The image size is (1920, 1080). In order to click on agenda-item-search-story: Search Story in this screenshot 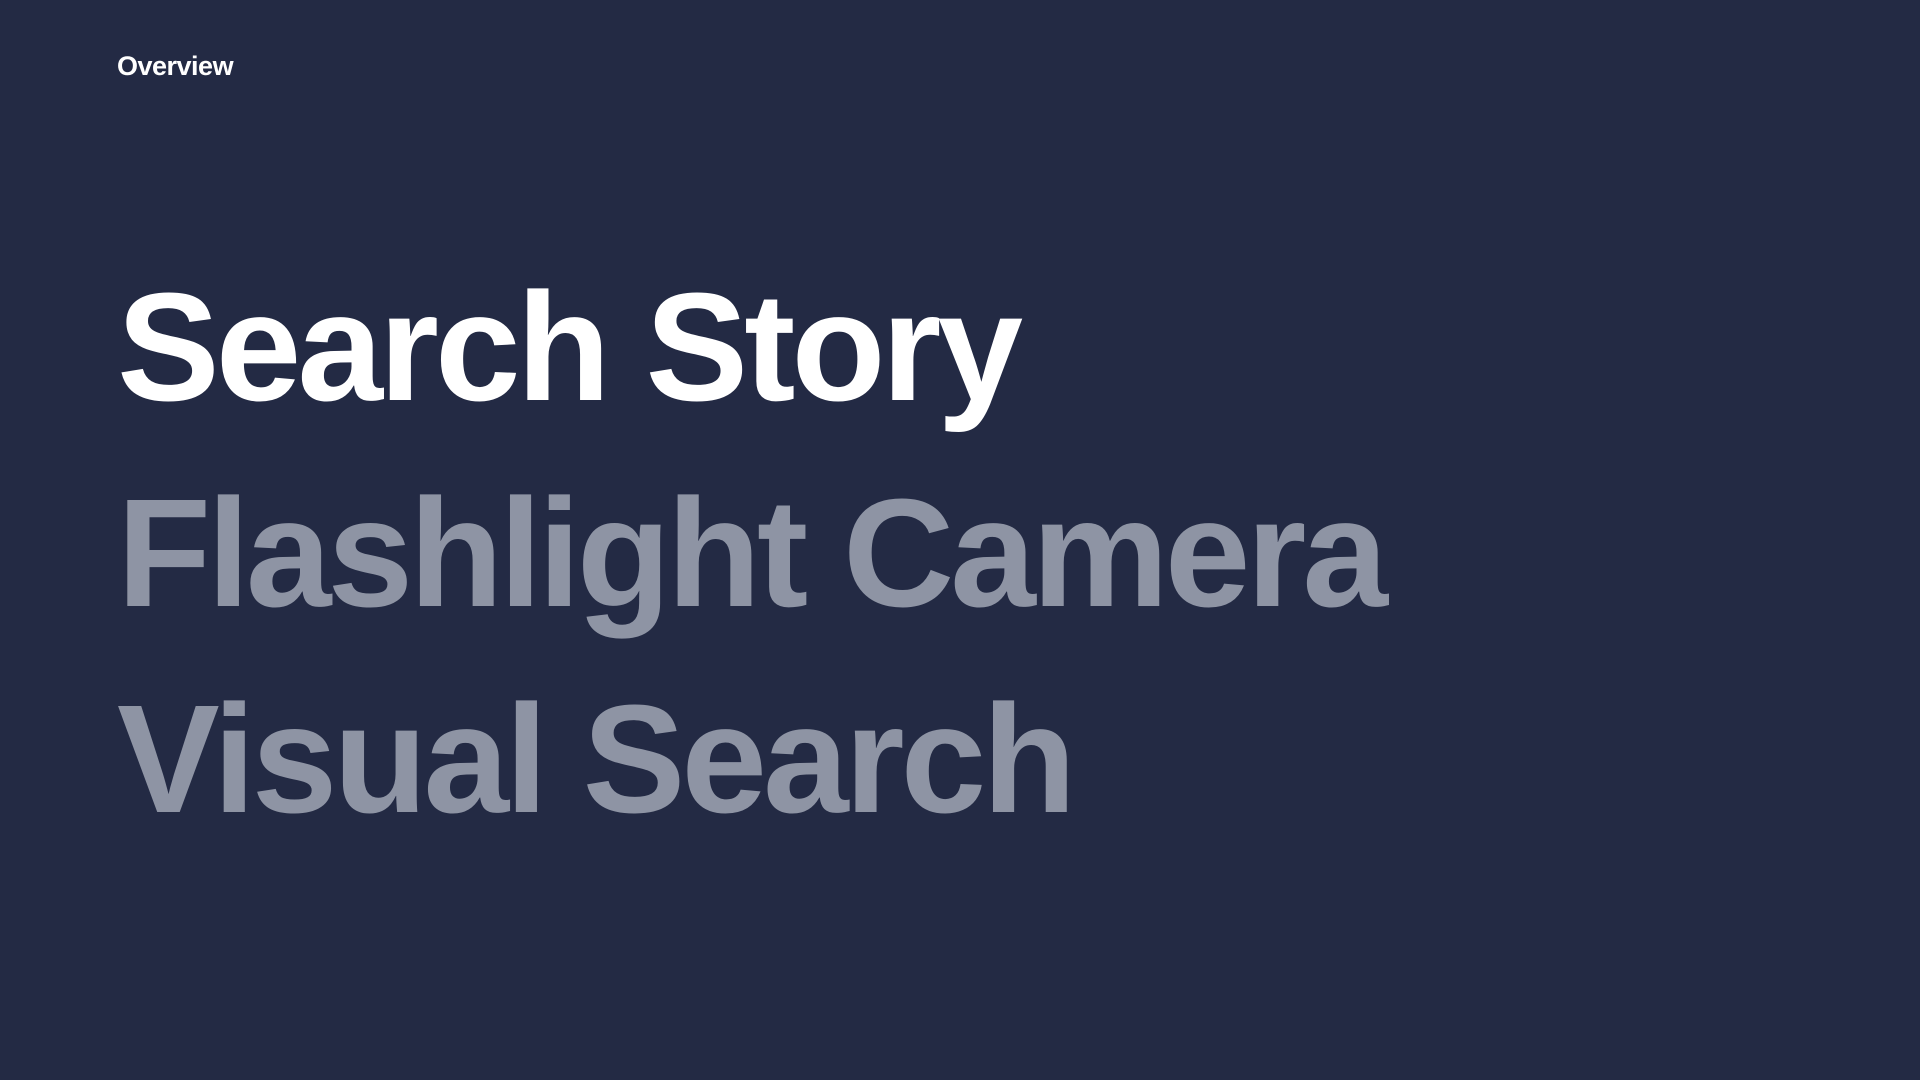, I will do `click(570, 347)`.